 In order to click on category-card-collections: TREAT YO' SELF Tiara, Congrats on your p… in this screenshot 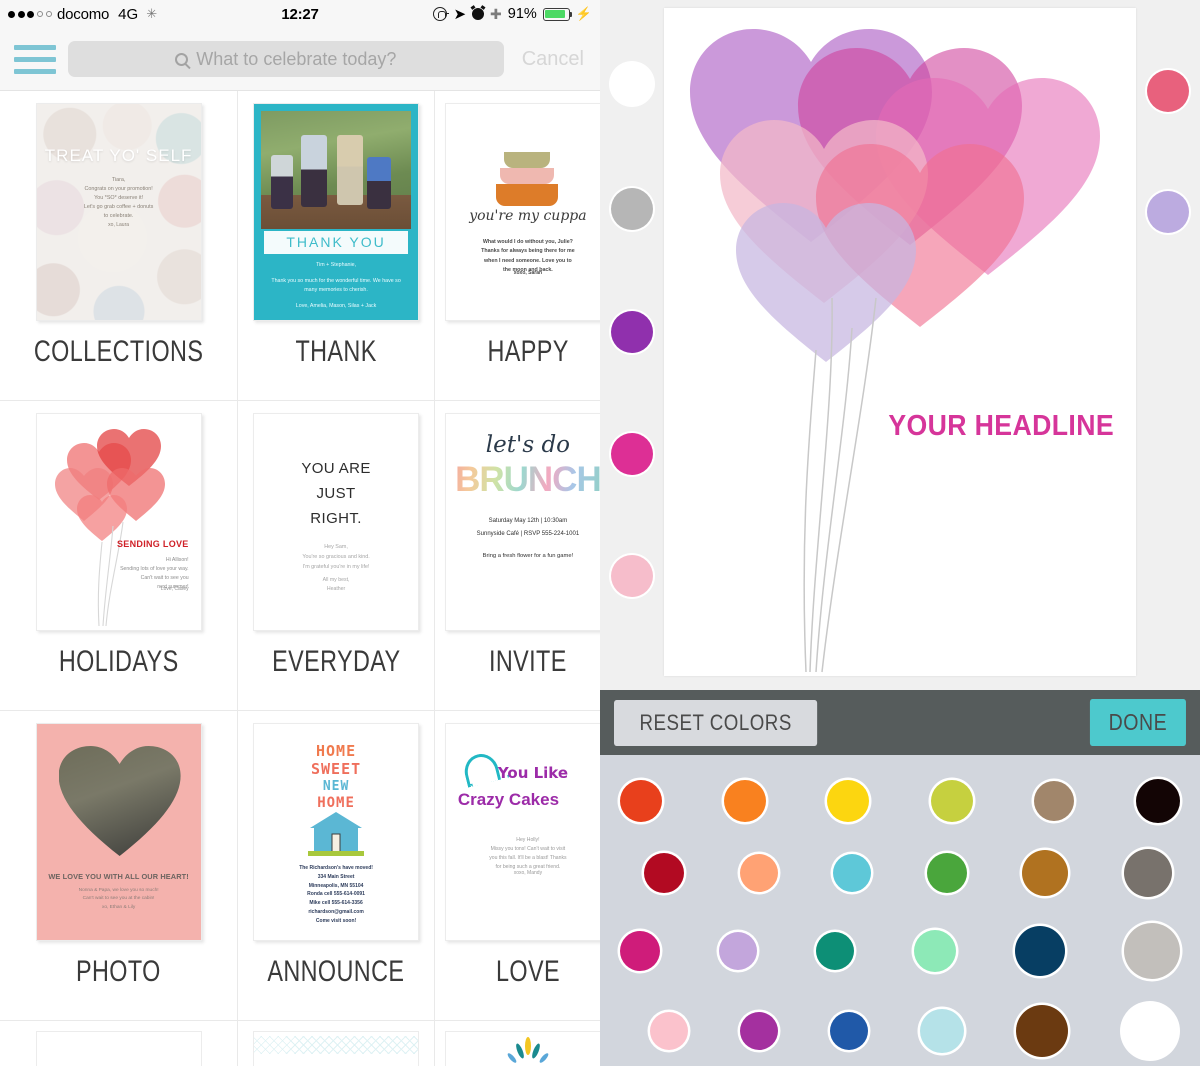, I will do `click(119, 246)`.